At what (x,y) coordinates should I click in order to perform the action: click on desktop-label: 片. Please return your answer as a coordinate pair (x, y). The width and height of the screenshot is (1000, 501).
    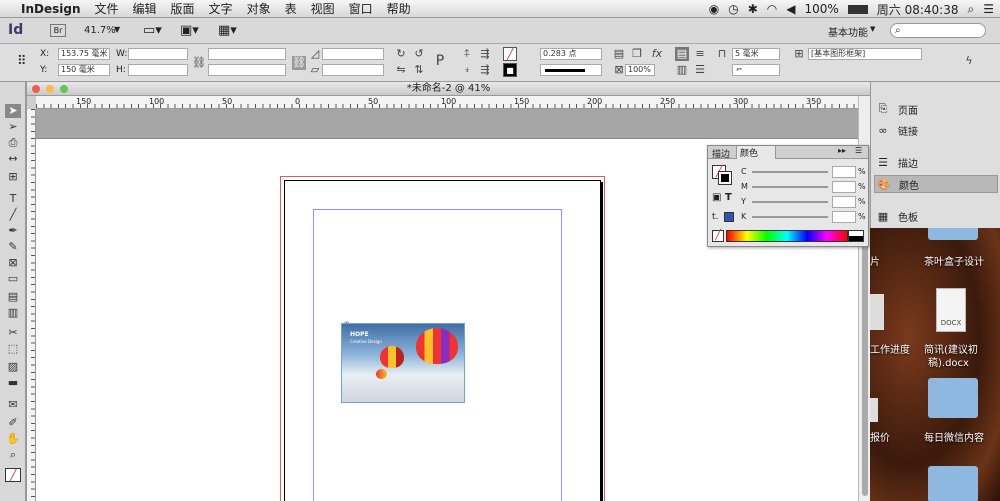
    Looking at the image, I should click on (875, 260).